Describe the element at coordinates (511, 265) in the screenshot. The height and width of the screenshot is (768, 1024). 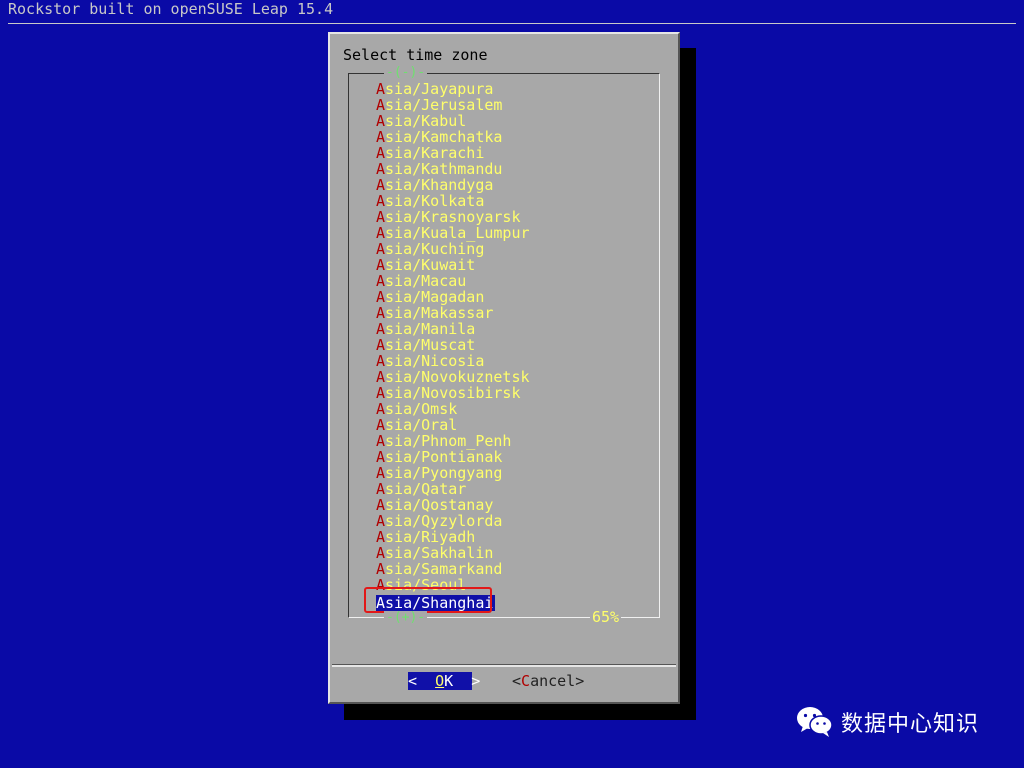
I see `timezone-item: Asia/Kuwait` at that location.